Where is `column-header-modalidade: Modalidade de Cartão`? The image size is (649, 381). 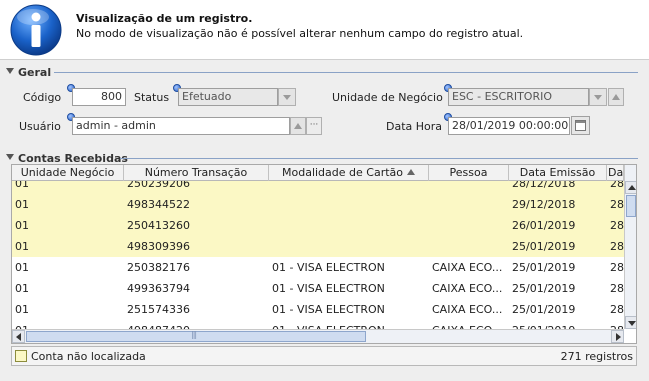 column-header-modalidade: Modalidade de Cartão is located at coordinates (349, 173).